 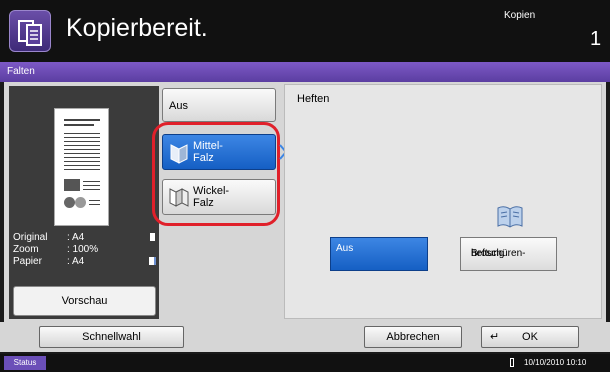 What do you see at coordinates (216, 174) in the screenshot?
I see `highlight-ring` at bounding box center [216, 174].